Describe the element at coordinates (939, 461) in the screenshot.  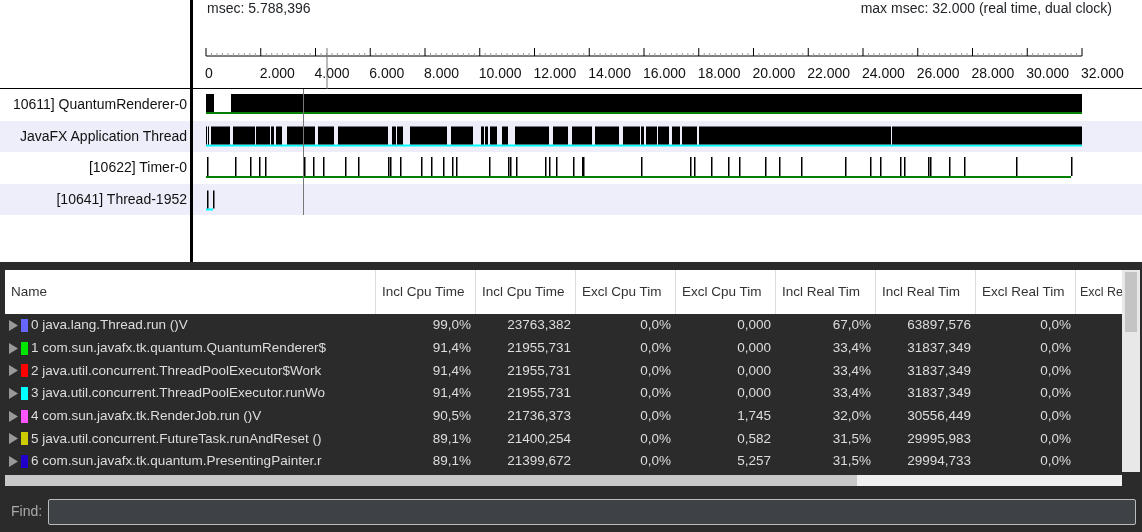
I see `table-cell-text: 29994,733` at that location.